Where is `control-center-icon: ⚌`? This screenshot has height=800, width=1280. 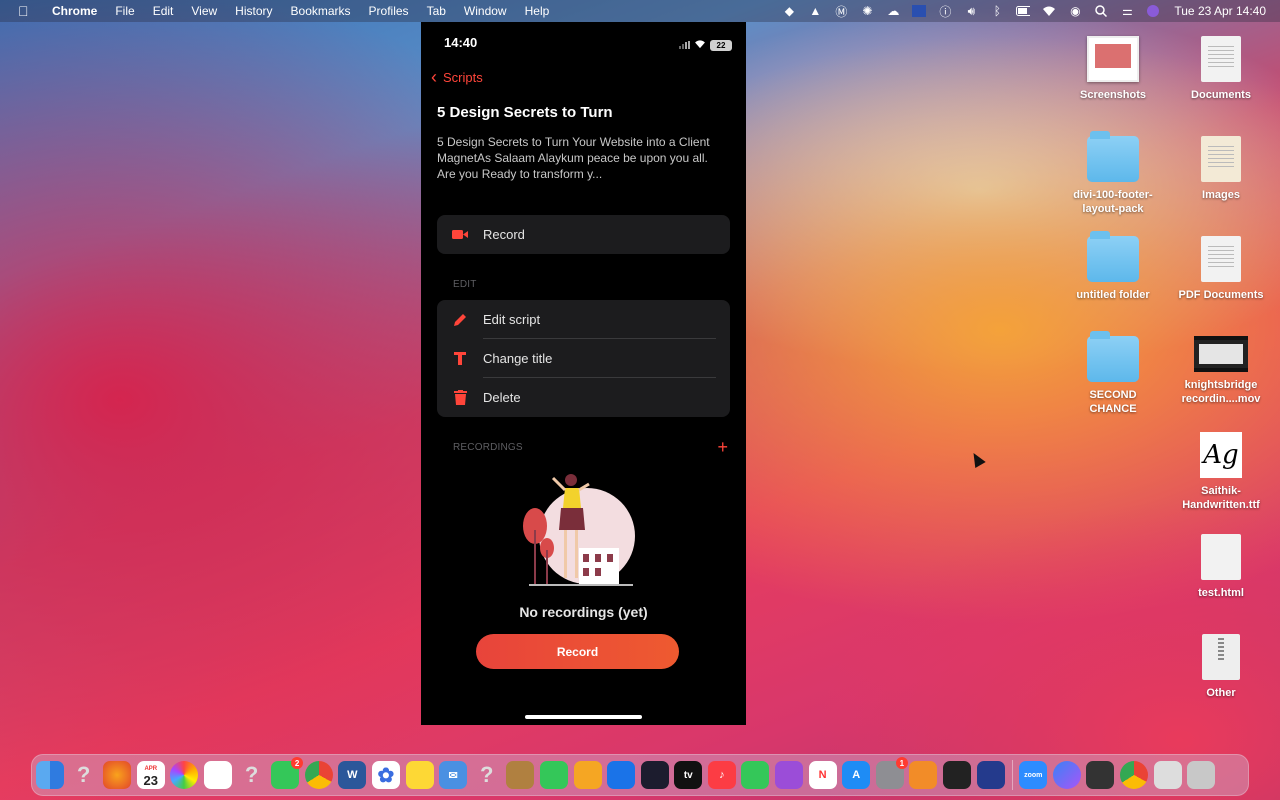 control-center-icon: ⚌ is located at coordinates (1127, 11).